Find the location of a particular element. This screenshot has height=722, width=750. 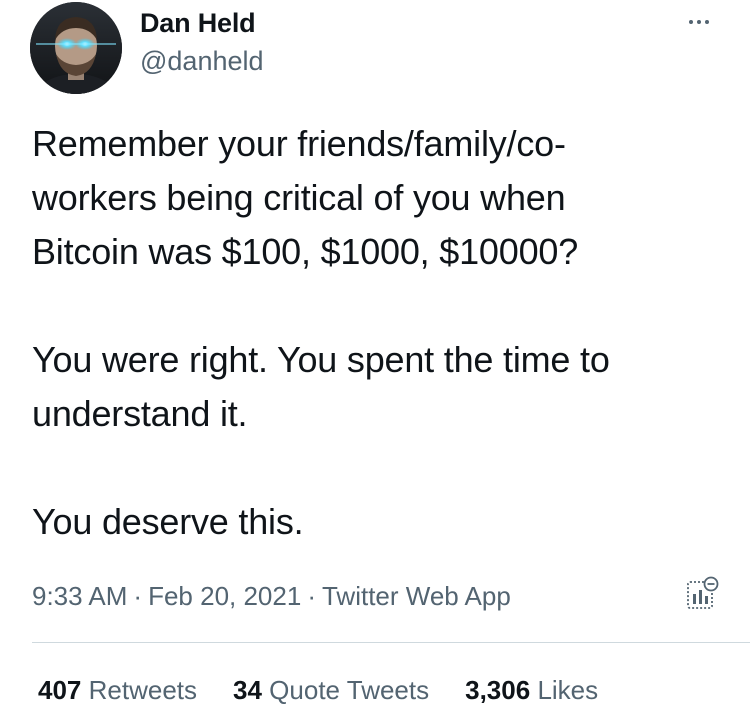

analytics-icon is located at coordinates (702, 594).